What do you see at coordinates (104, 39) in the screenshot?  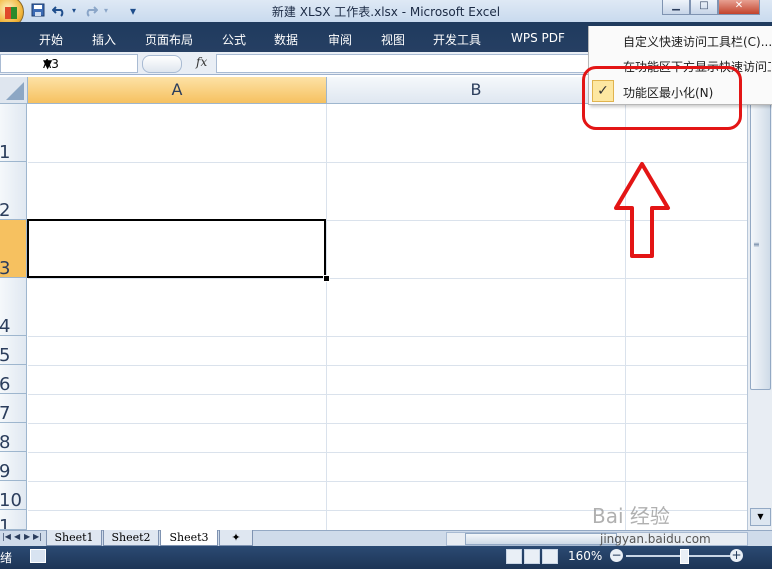 I see `tab-insert: 插入` at bounding box center [104, 39].